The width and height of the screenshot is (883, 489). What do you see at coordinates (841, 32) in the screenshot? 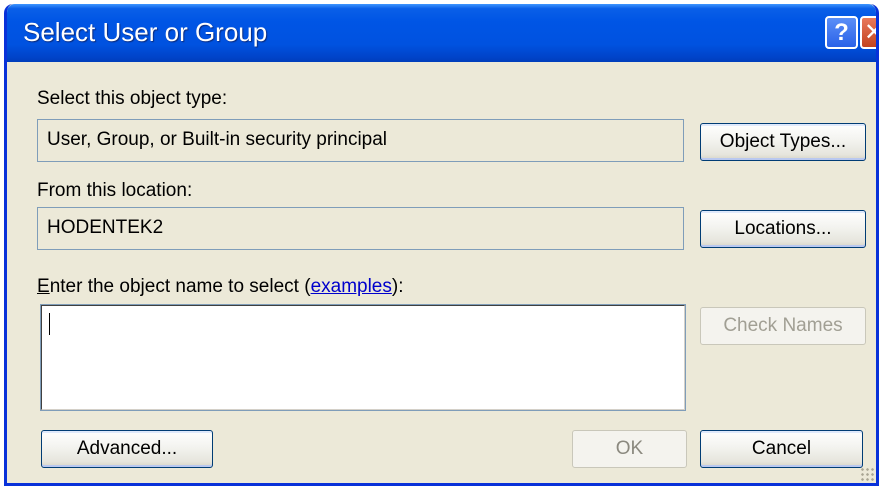
I see `help-icon: ?` at bounding box center [841, 32].